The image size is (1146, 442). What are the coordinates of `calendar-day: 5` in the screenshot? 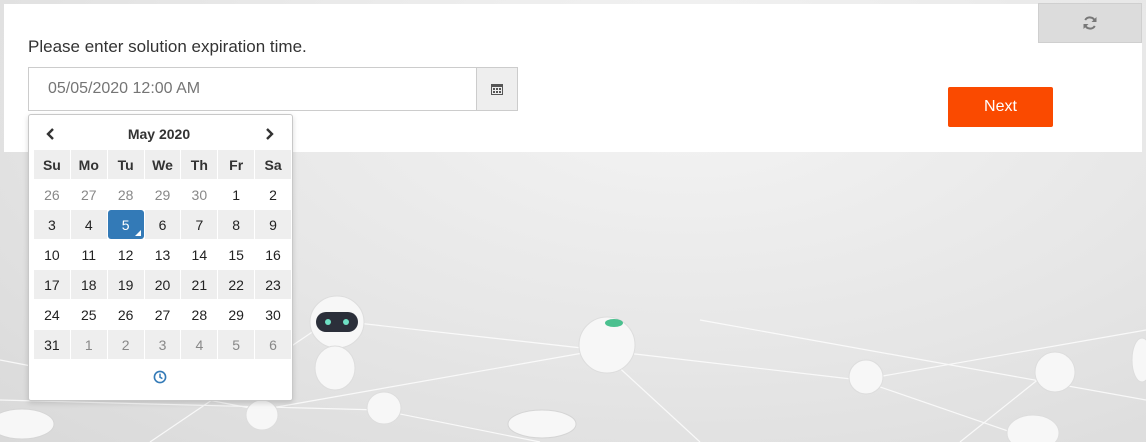 It's located at (236, 344).